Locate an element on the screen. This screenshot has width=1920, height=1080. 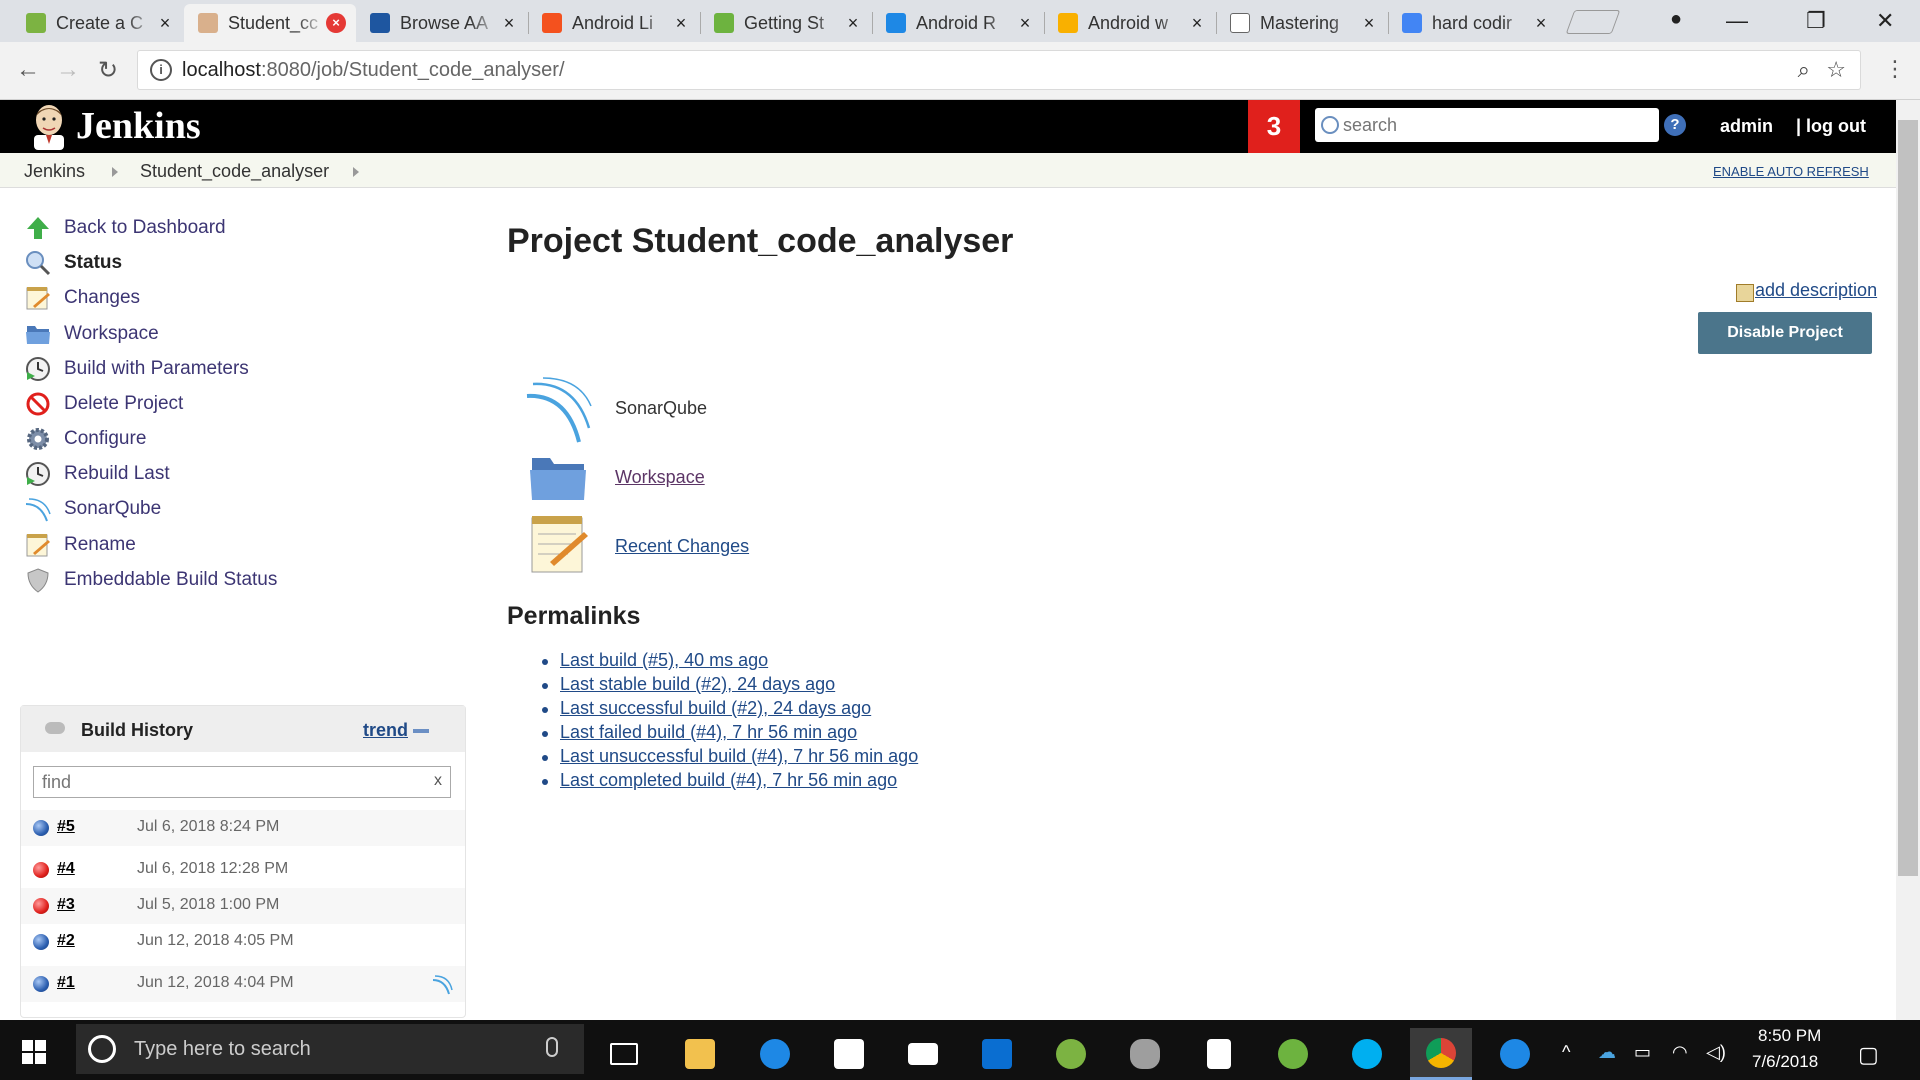
jenkins-title: Jenkins is located at coordinates (138, 126).